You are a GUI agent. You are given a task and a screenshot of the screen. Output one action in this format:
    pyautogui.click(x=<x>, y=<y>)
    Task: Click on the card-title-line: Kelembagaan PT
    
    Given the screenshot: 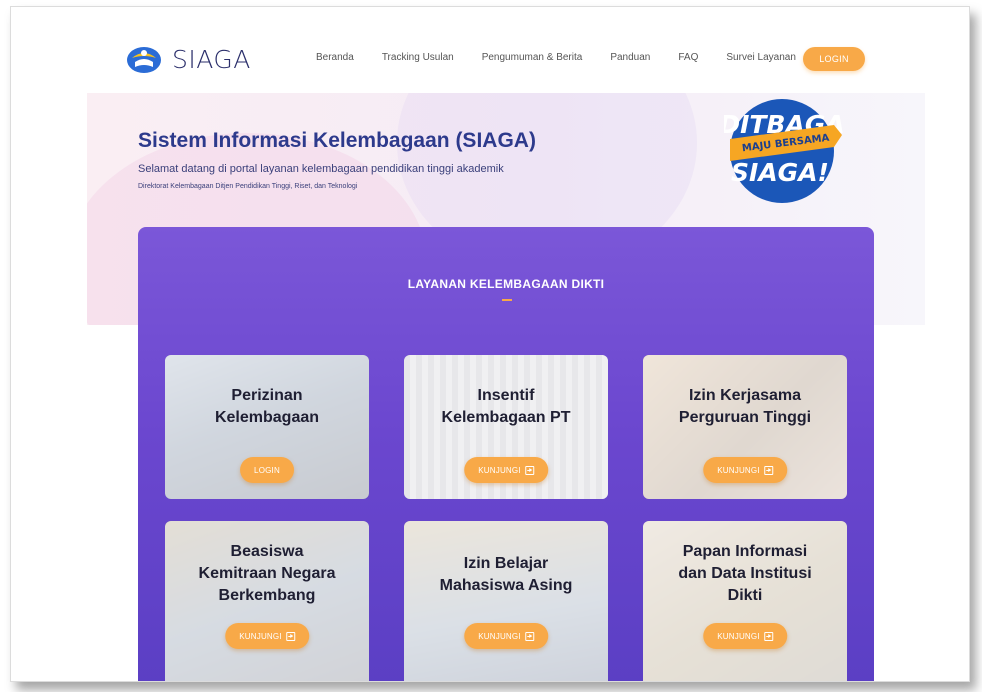 What is the action you would take?
    pyautogui.click(x=506, y=417)
    